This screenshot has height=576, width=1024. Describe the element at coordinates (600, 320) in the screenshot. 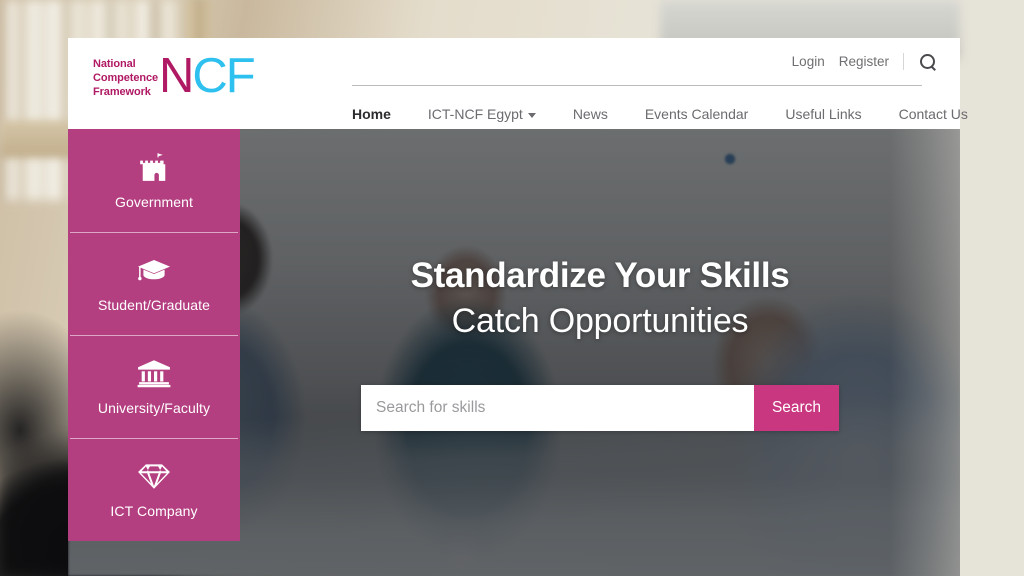

I see `hero-subheadline: Catch Opportunities` at that location.